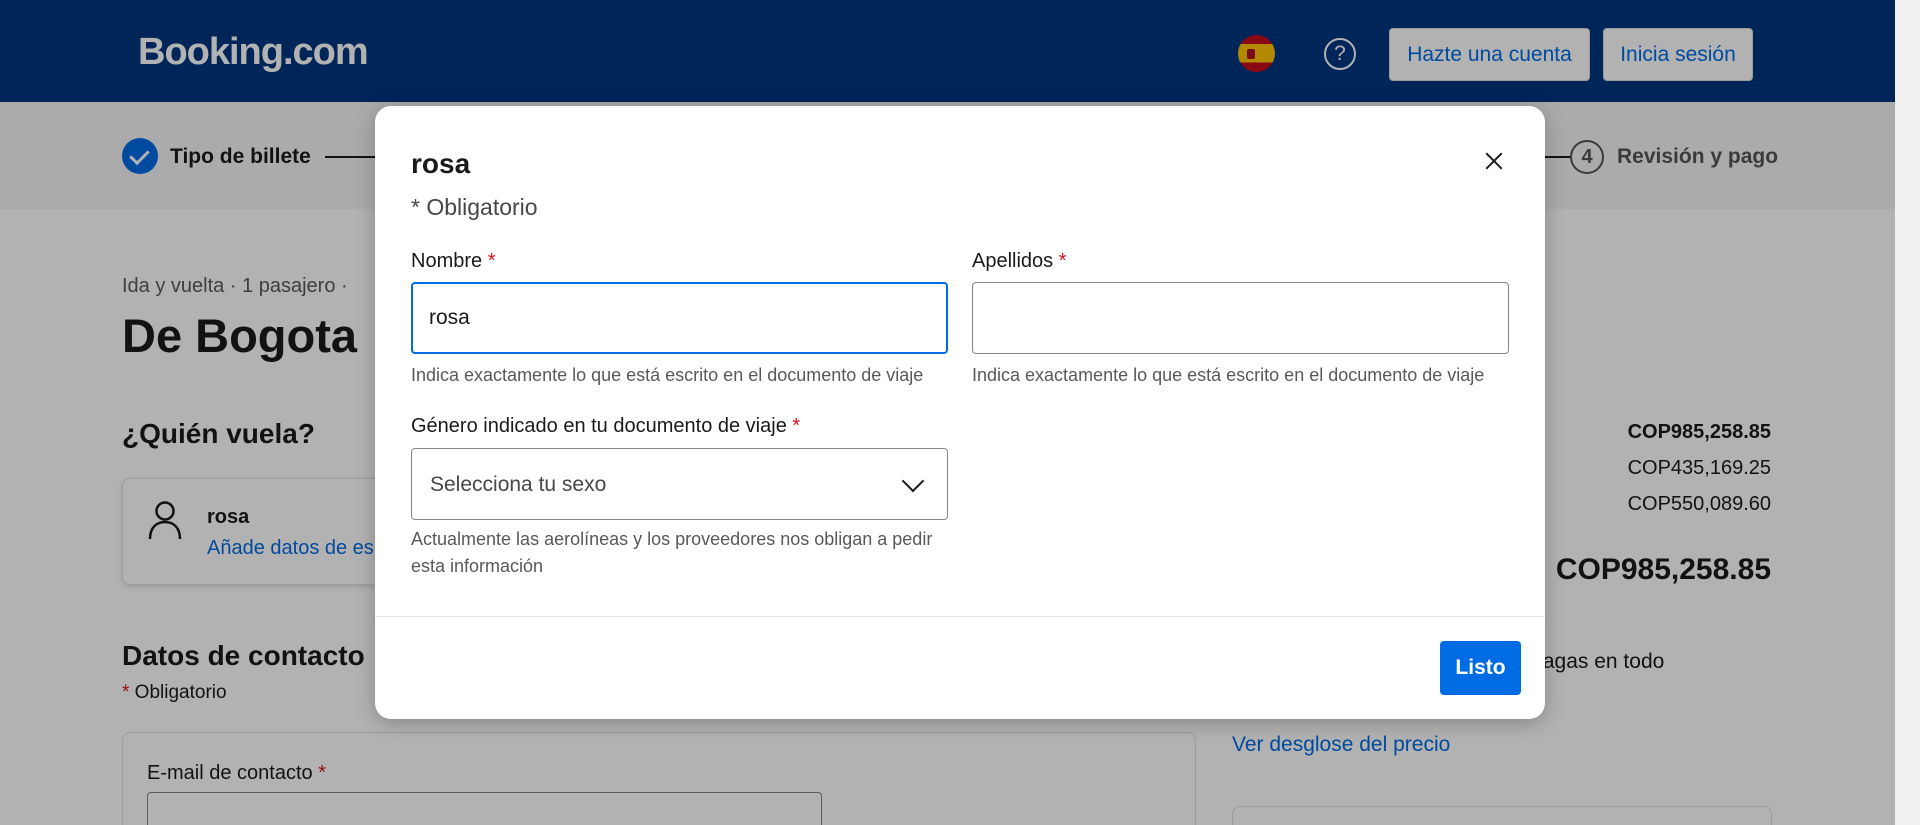 The width and height of the screenshot is (1920, 825). I want to click on close-icon, so click(1494, 161).